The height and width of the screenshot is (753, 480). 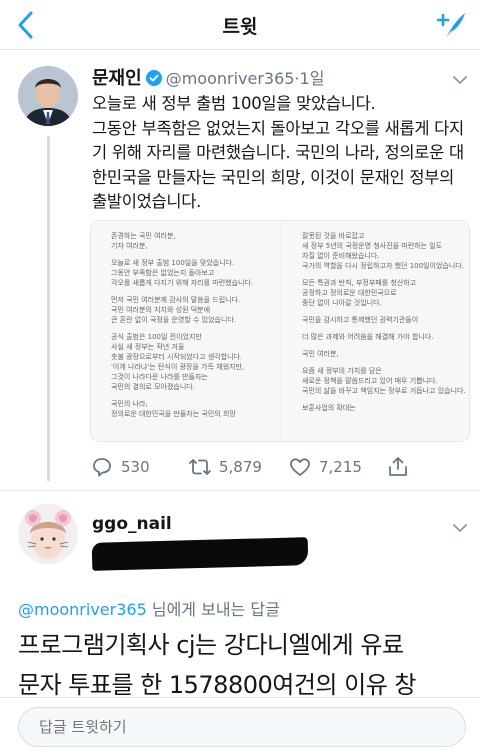 What do you see at coordinates (182, 283) in the screenshot?
I see `image-text-line: 각오를 새롭게 다지기 위해 자리를 마련했습니다.` at bounding box center [182, 283].